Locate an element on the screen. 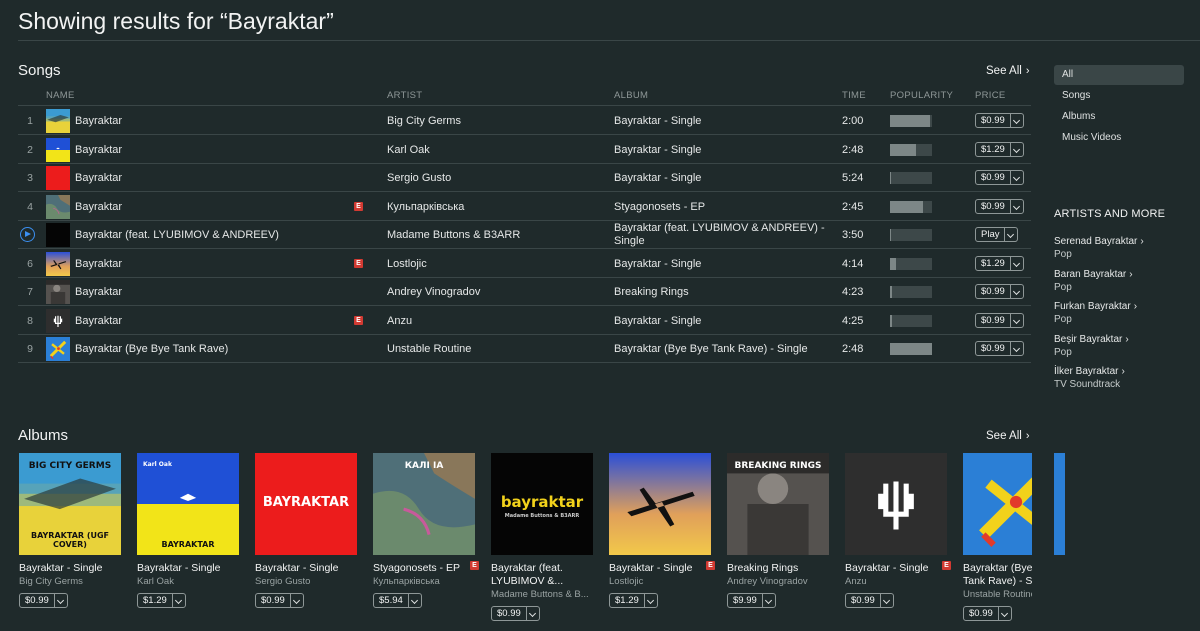 This screenshot has width=1200, height=631. buy-button: Play is located at coordinates (997, 234).